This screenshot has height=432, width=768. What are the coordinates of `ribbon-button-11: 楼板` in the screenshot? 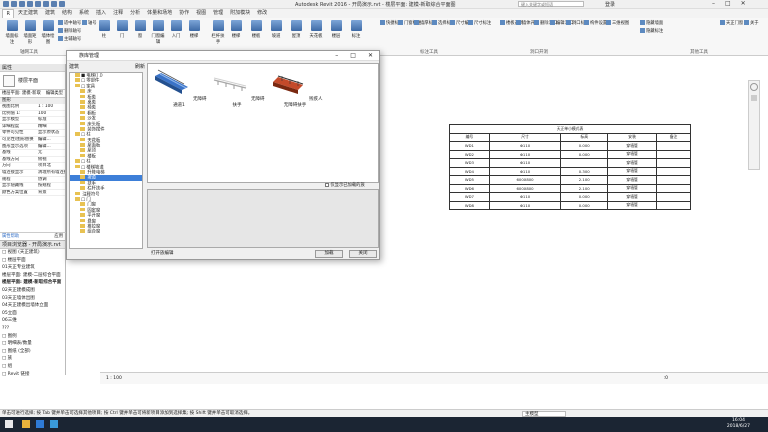 It's located at (256, 29).